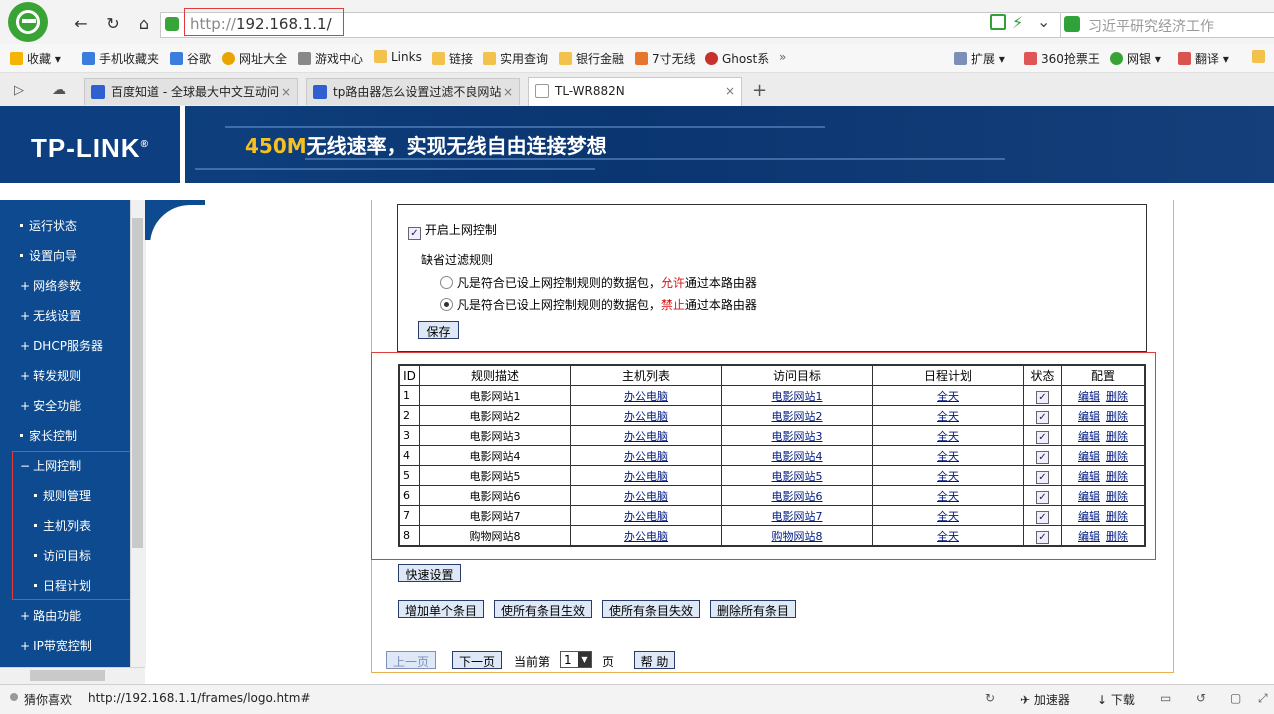  What do you see at coordinates (50, 315) in the screenshot?
I see `sidebar-item-wireless: + 无线设置` at bounding box center [50, 315].